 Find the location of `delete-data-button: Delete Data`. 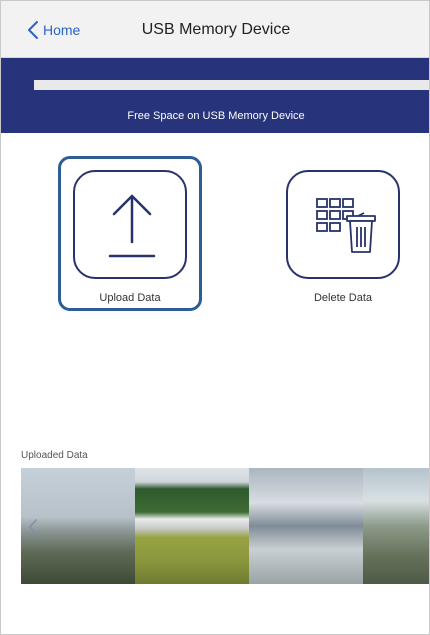

delete-data-button: Delete Data is located at coordinates (343, 233).